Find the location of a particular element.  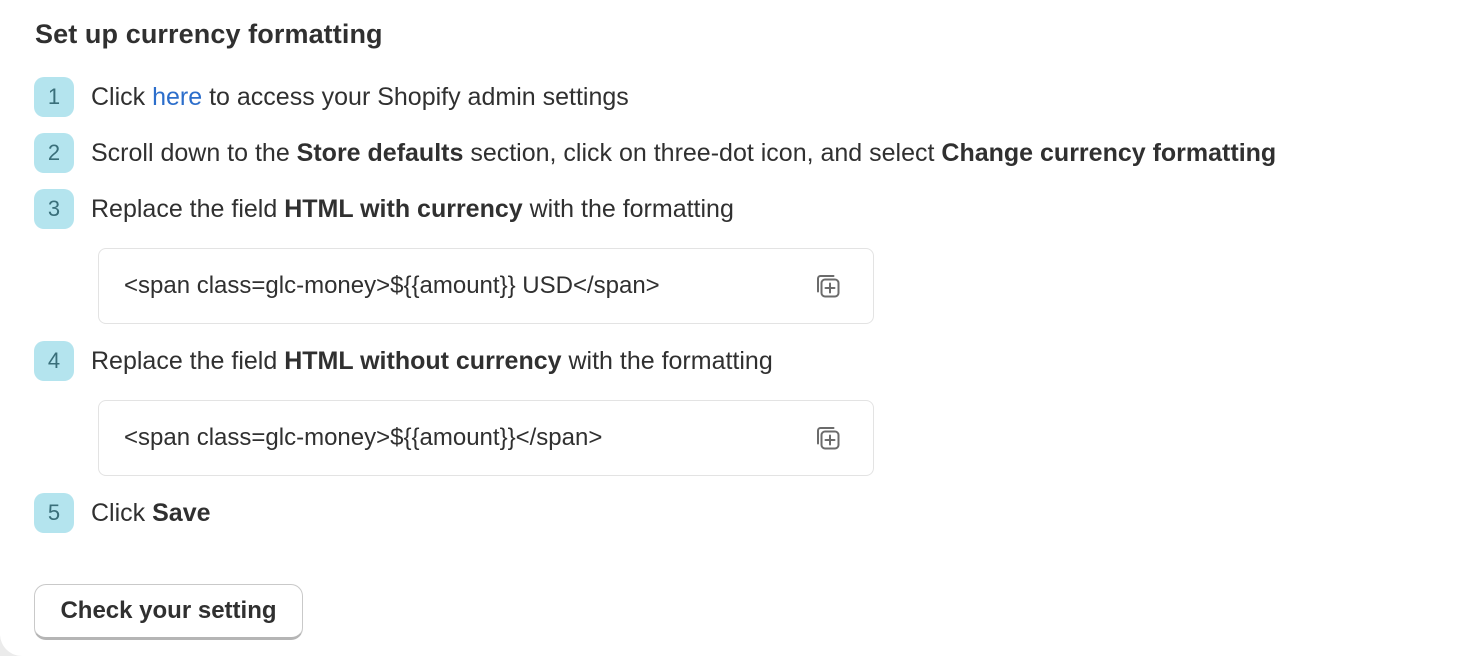

step-text: Click Save is located at coordinates (151, 513).